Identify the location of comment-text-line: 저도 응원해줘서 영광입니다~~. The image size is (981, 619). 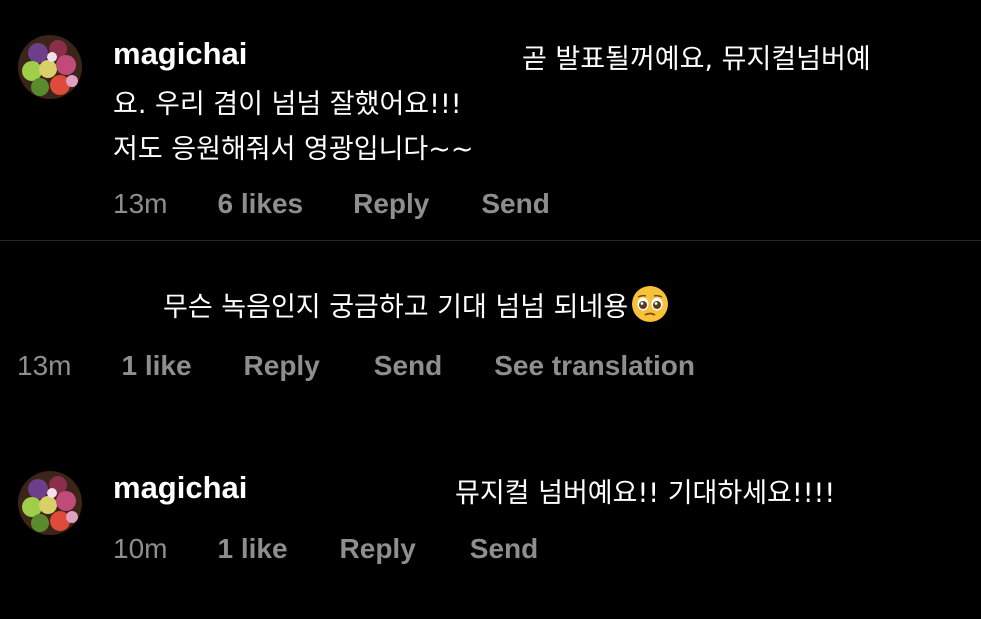
(293, 149).